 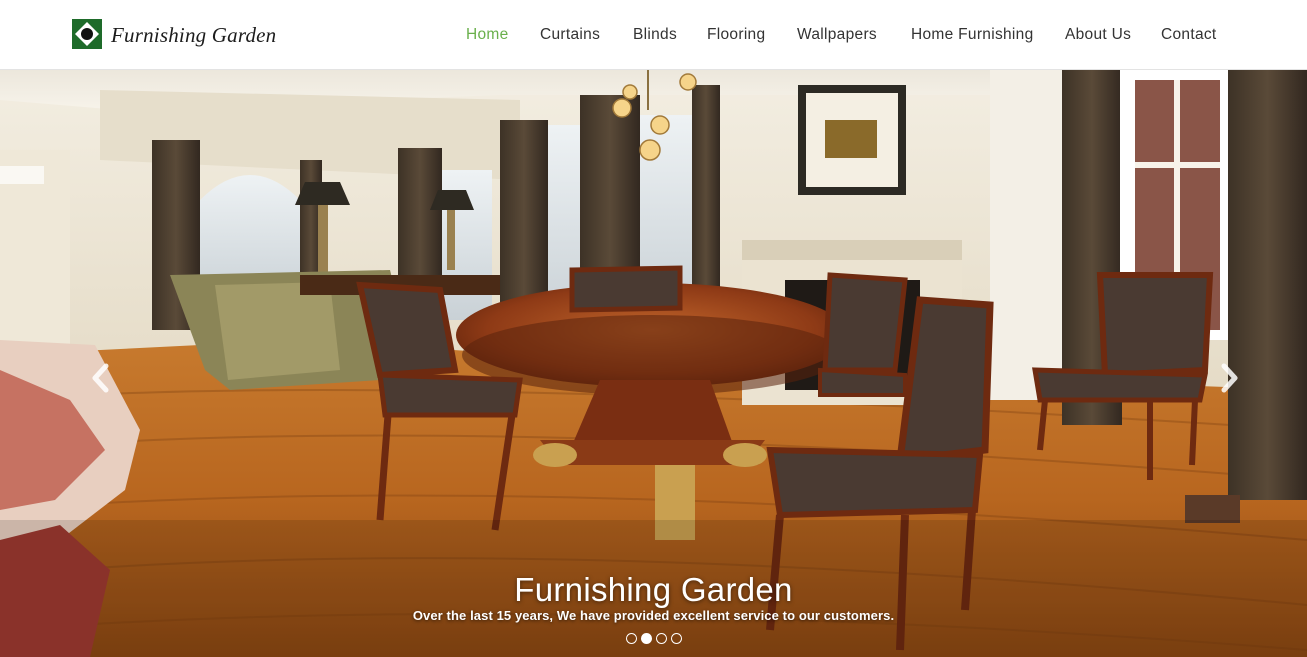 What do you see at coordinates (487, 35) in the screenshot?
I see `nav-home: Home` at bounding box center [487, 35].